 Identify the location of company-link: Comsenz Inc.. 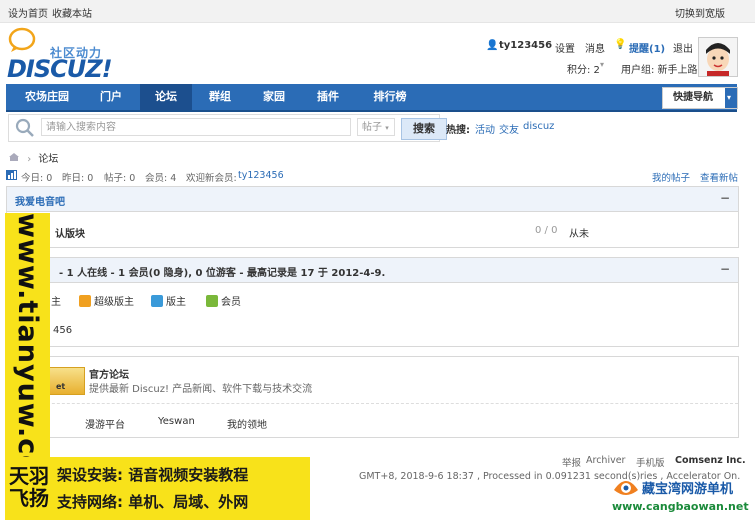
(710, 460).